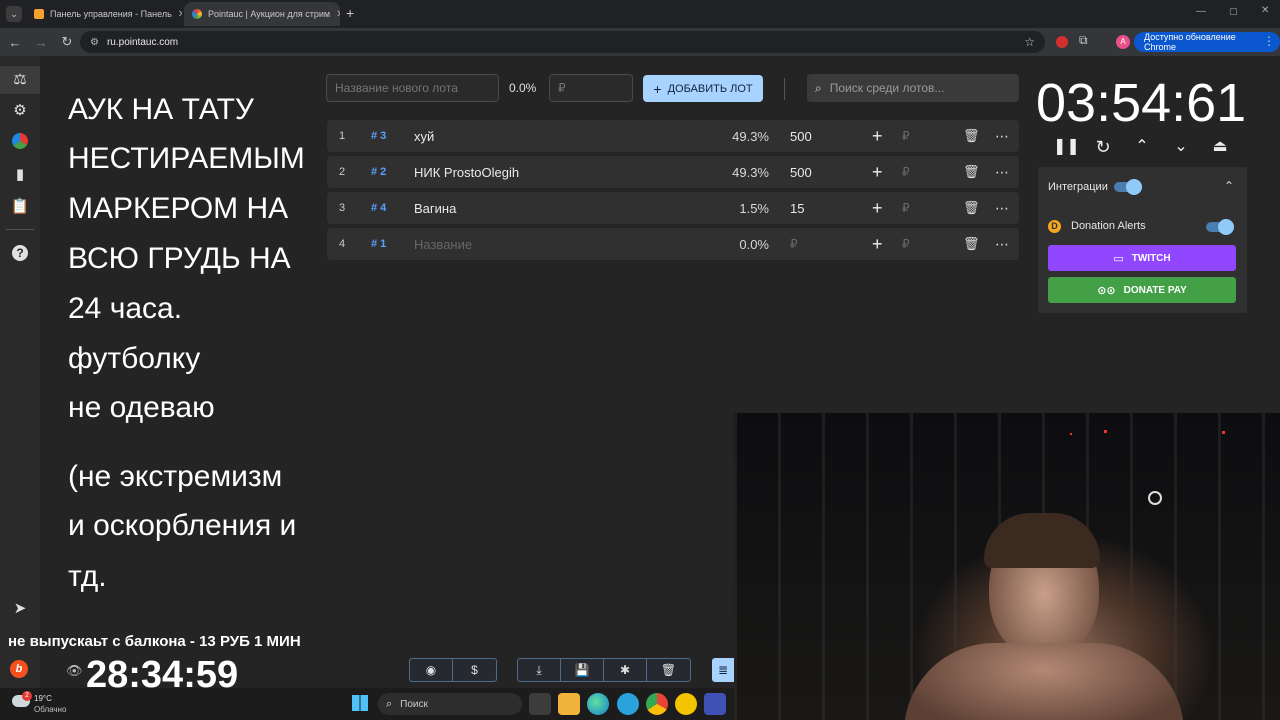 This screenshot has width=1280, height=720. I want to click on lot-amount: 15, so click(797, 208).